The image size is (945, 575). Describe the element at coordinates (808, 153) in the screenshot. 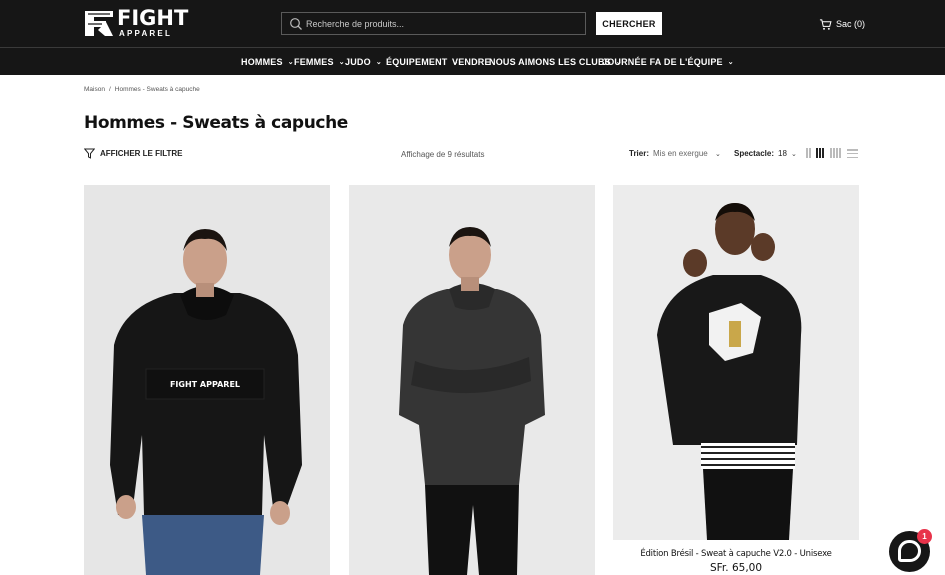

I see `grid-2-view-icon` at that location.